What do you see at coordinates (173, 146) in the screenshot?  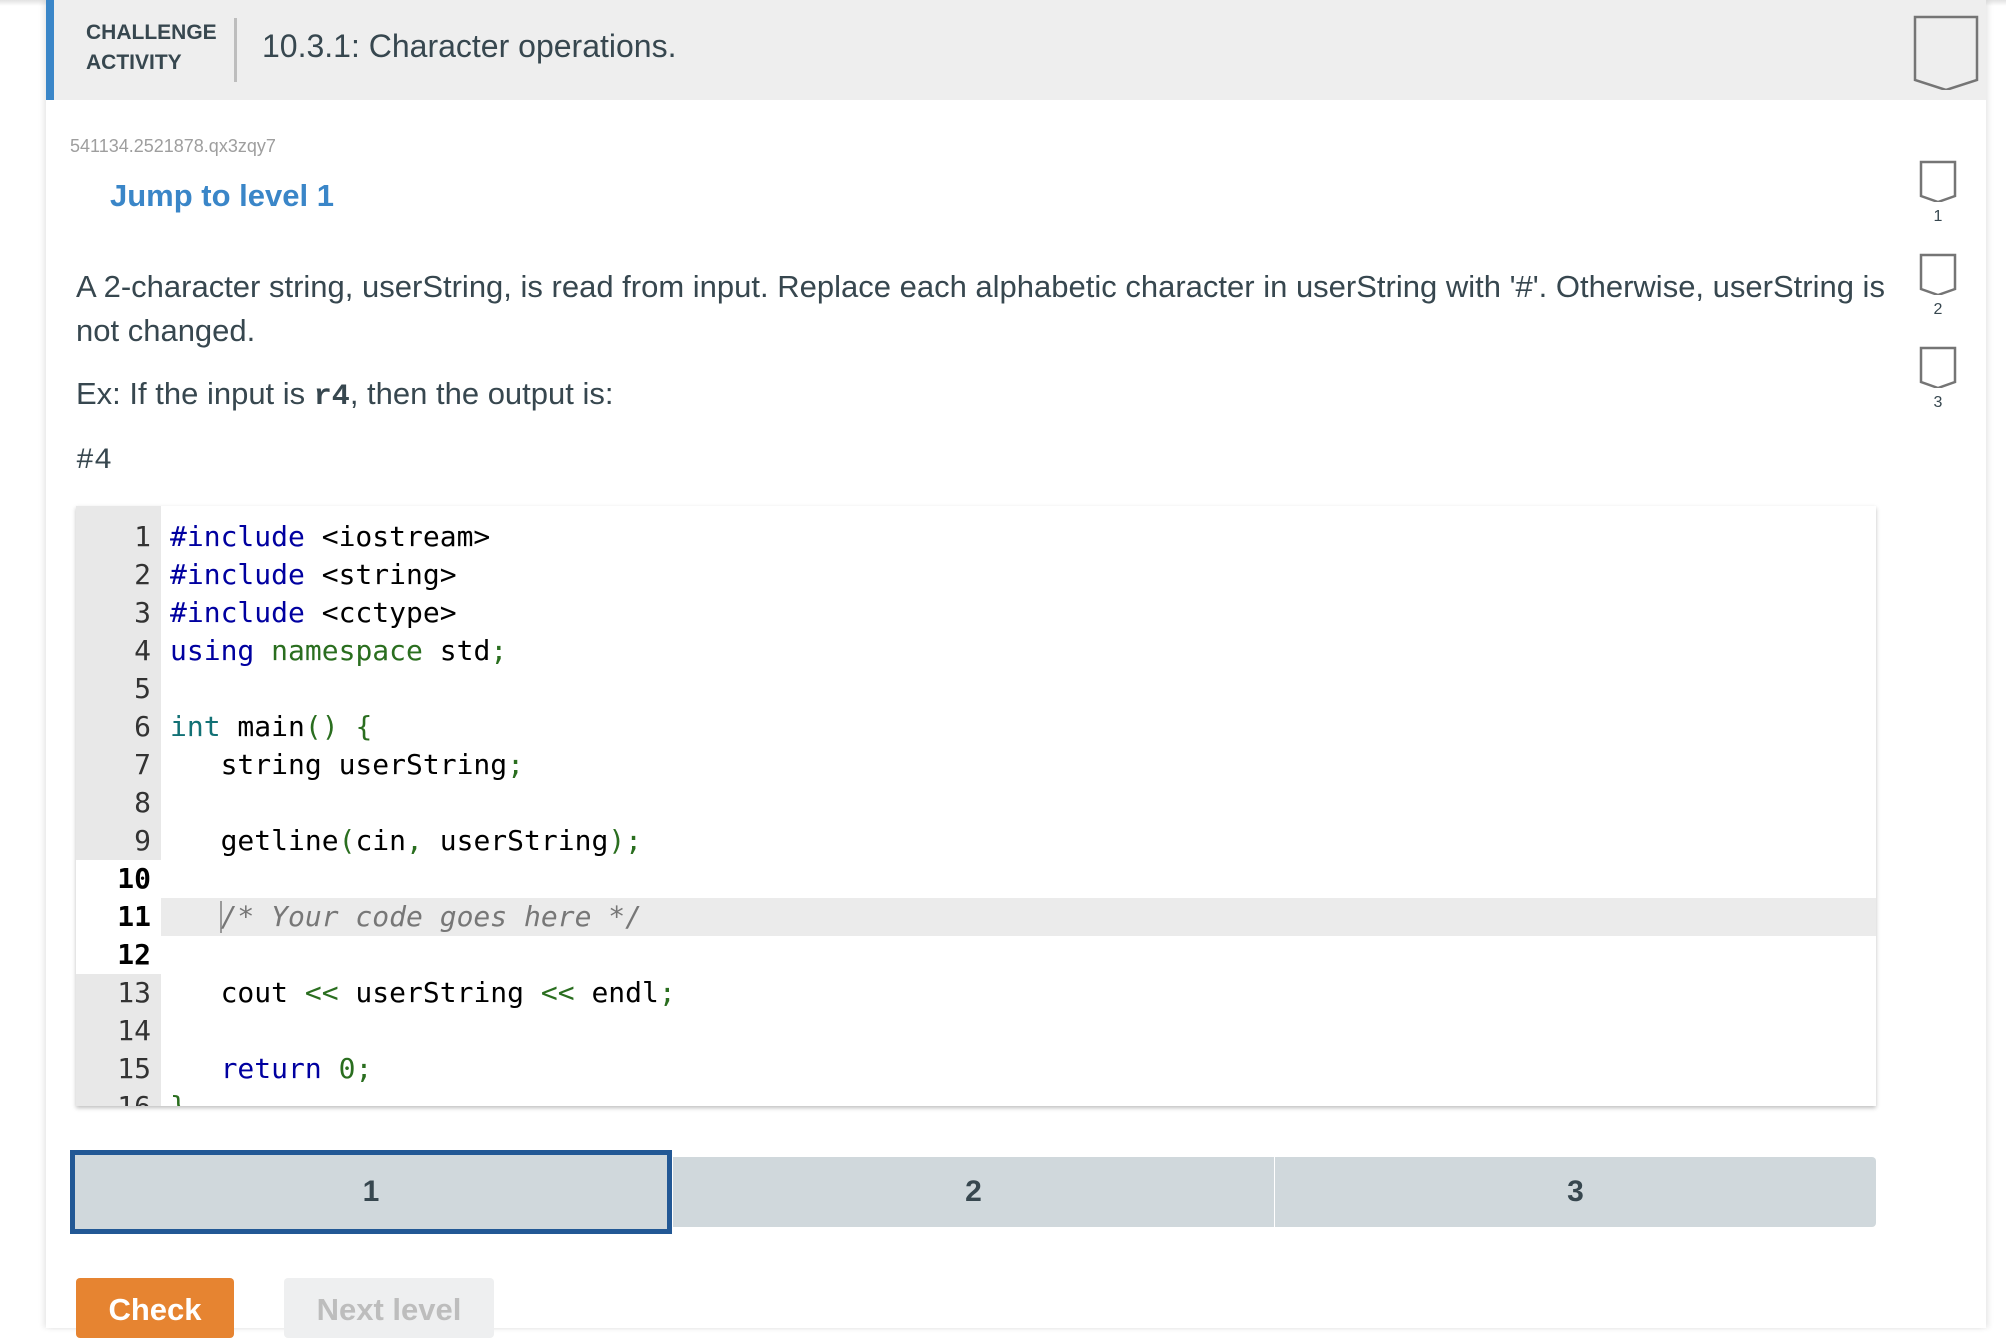 I see `activity-id: 541134.2521878.qx3zqy7` at bounding box center [173, 146].